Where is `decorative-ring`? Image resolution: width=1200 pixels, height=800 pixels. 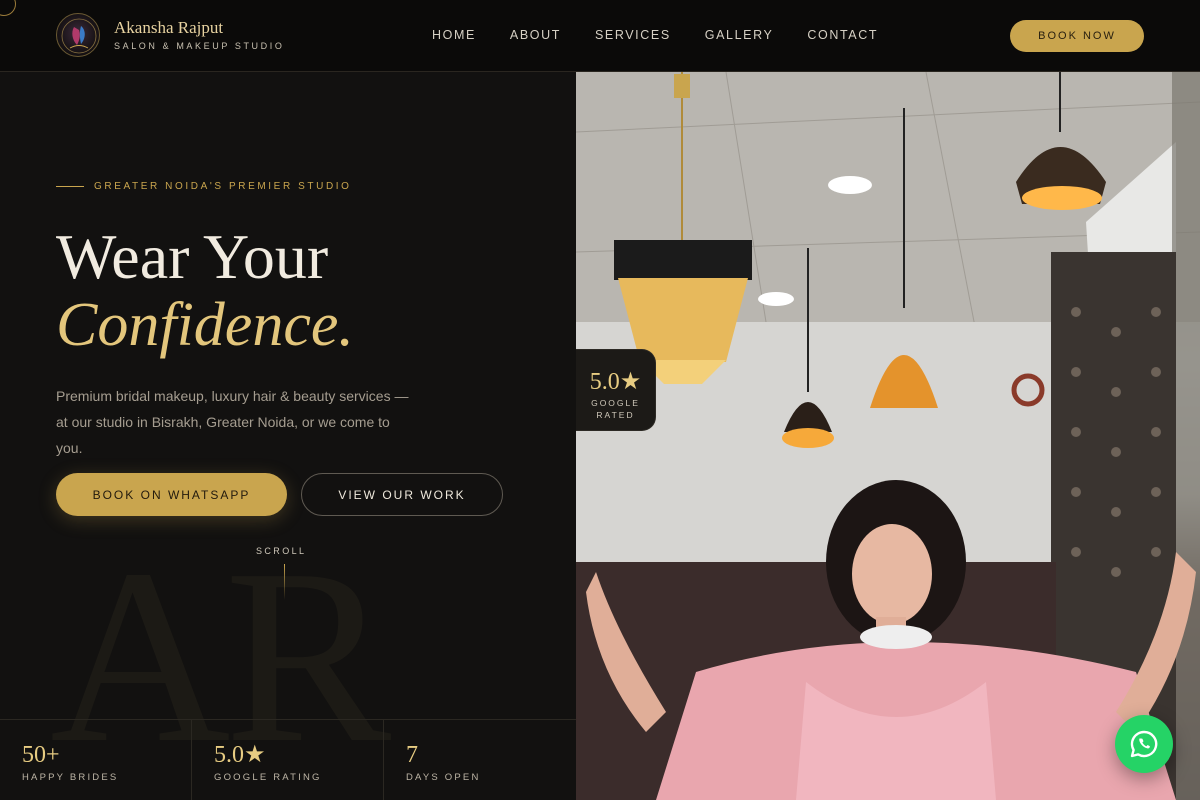
decorative-ring is located at coordinates (8, 8).